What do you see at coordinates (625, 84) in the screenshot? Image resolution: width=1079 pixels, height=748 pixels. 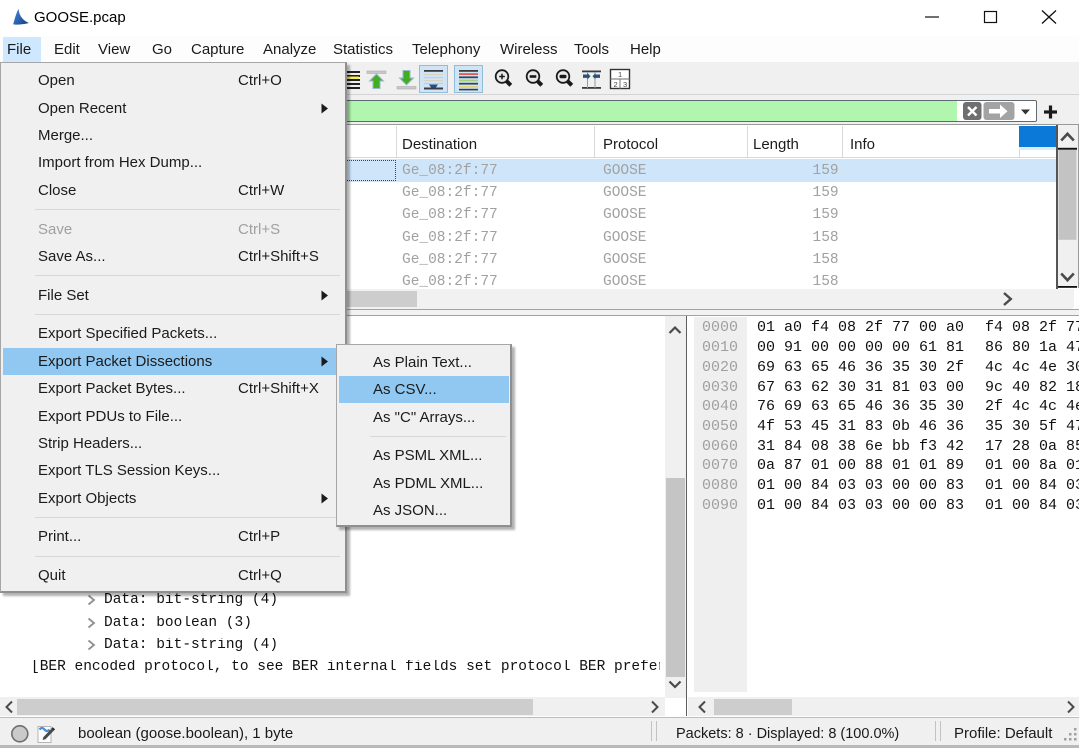 I see `svg-text: 3` at bounding box center [625, 84].